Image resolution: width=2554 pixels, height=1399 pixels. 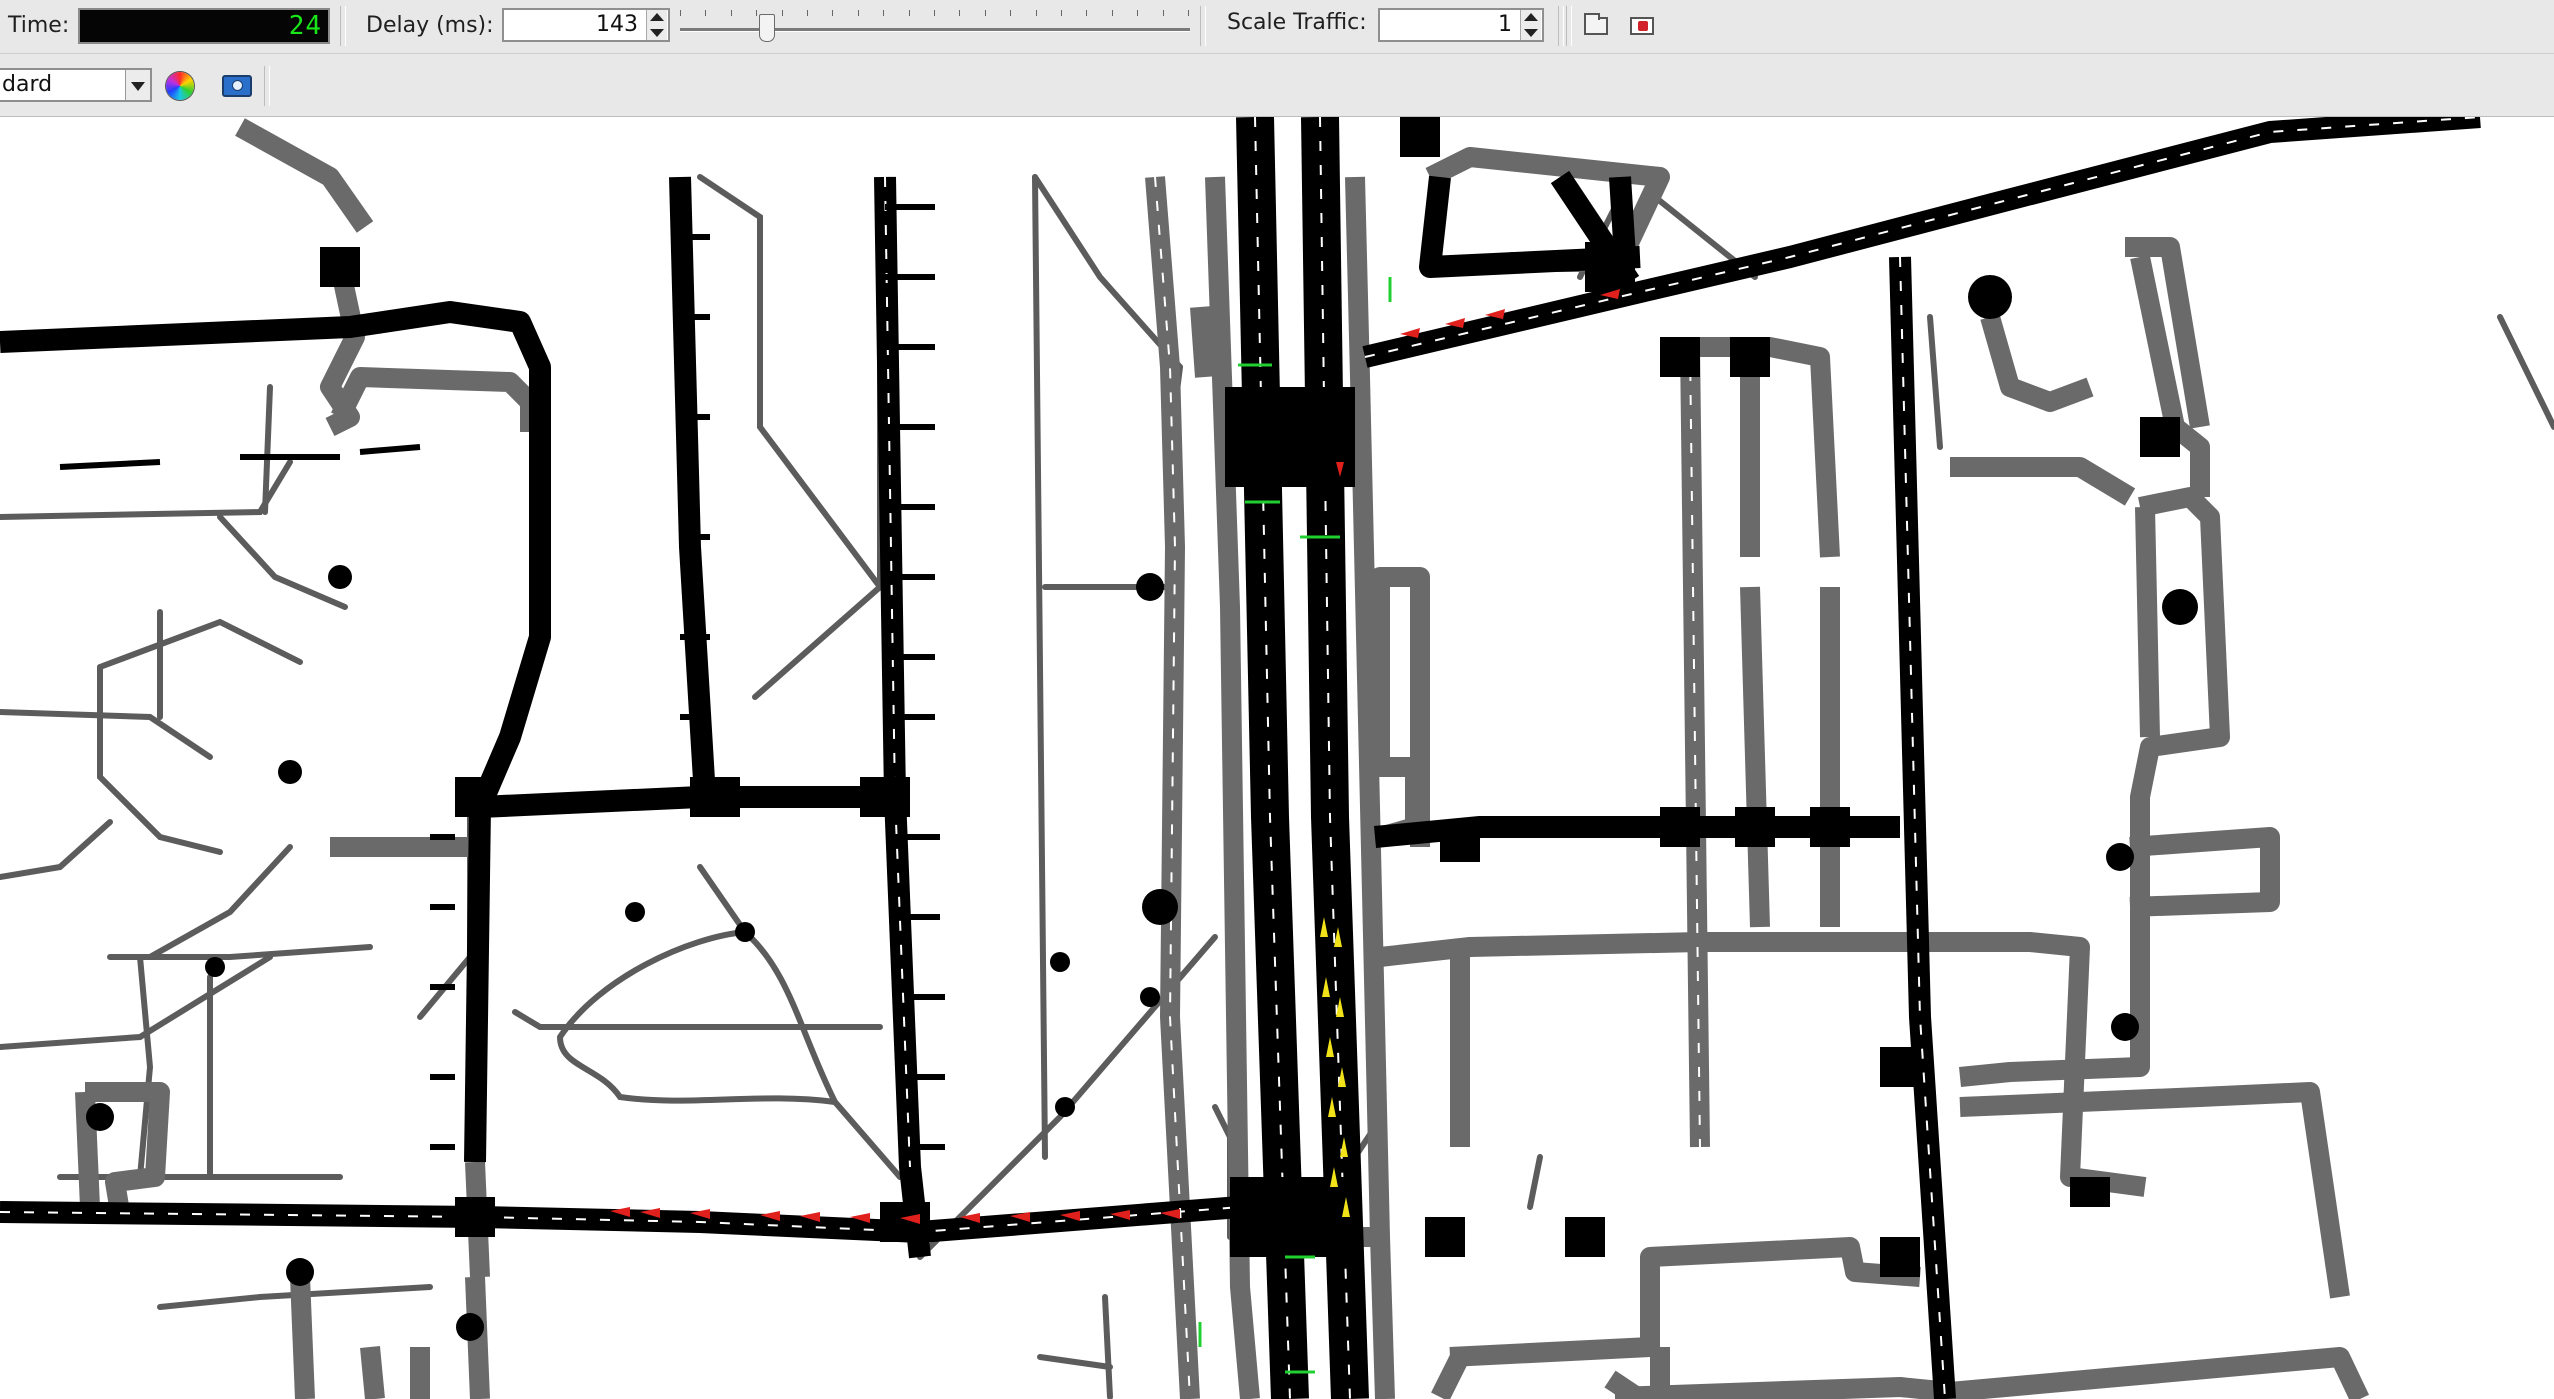 I want to click on delay-spinner, so click(x=656, y=25).